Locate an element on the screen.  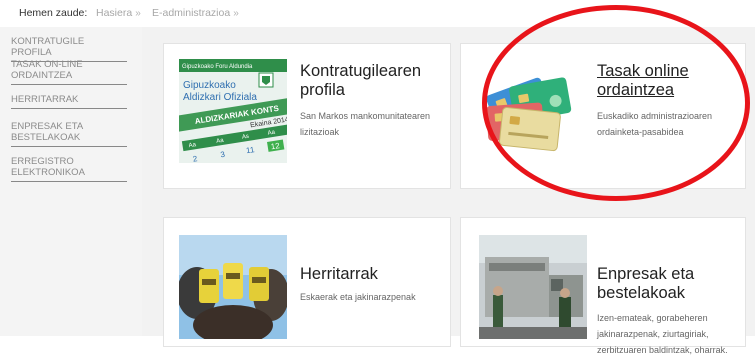
card-image-cards is located at coordinates (533, 111).